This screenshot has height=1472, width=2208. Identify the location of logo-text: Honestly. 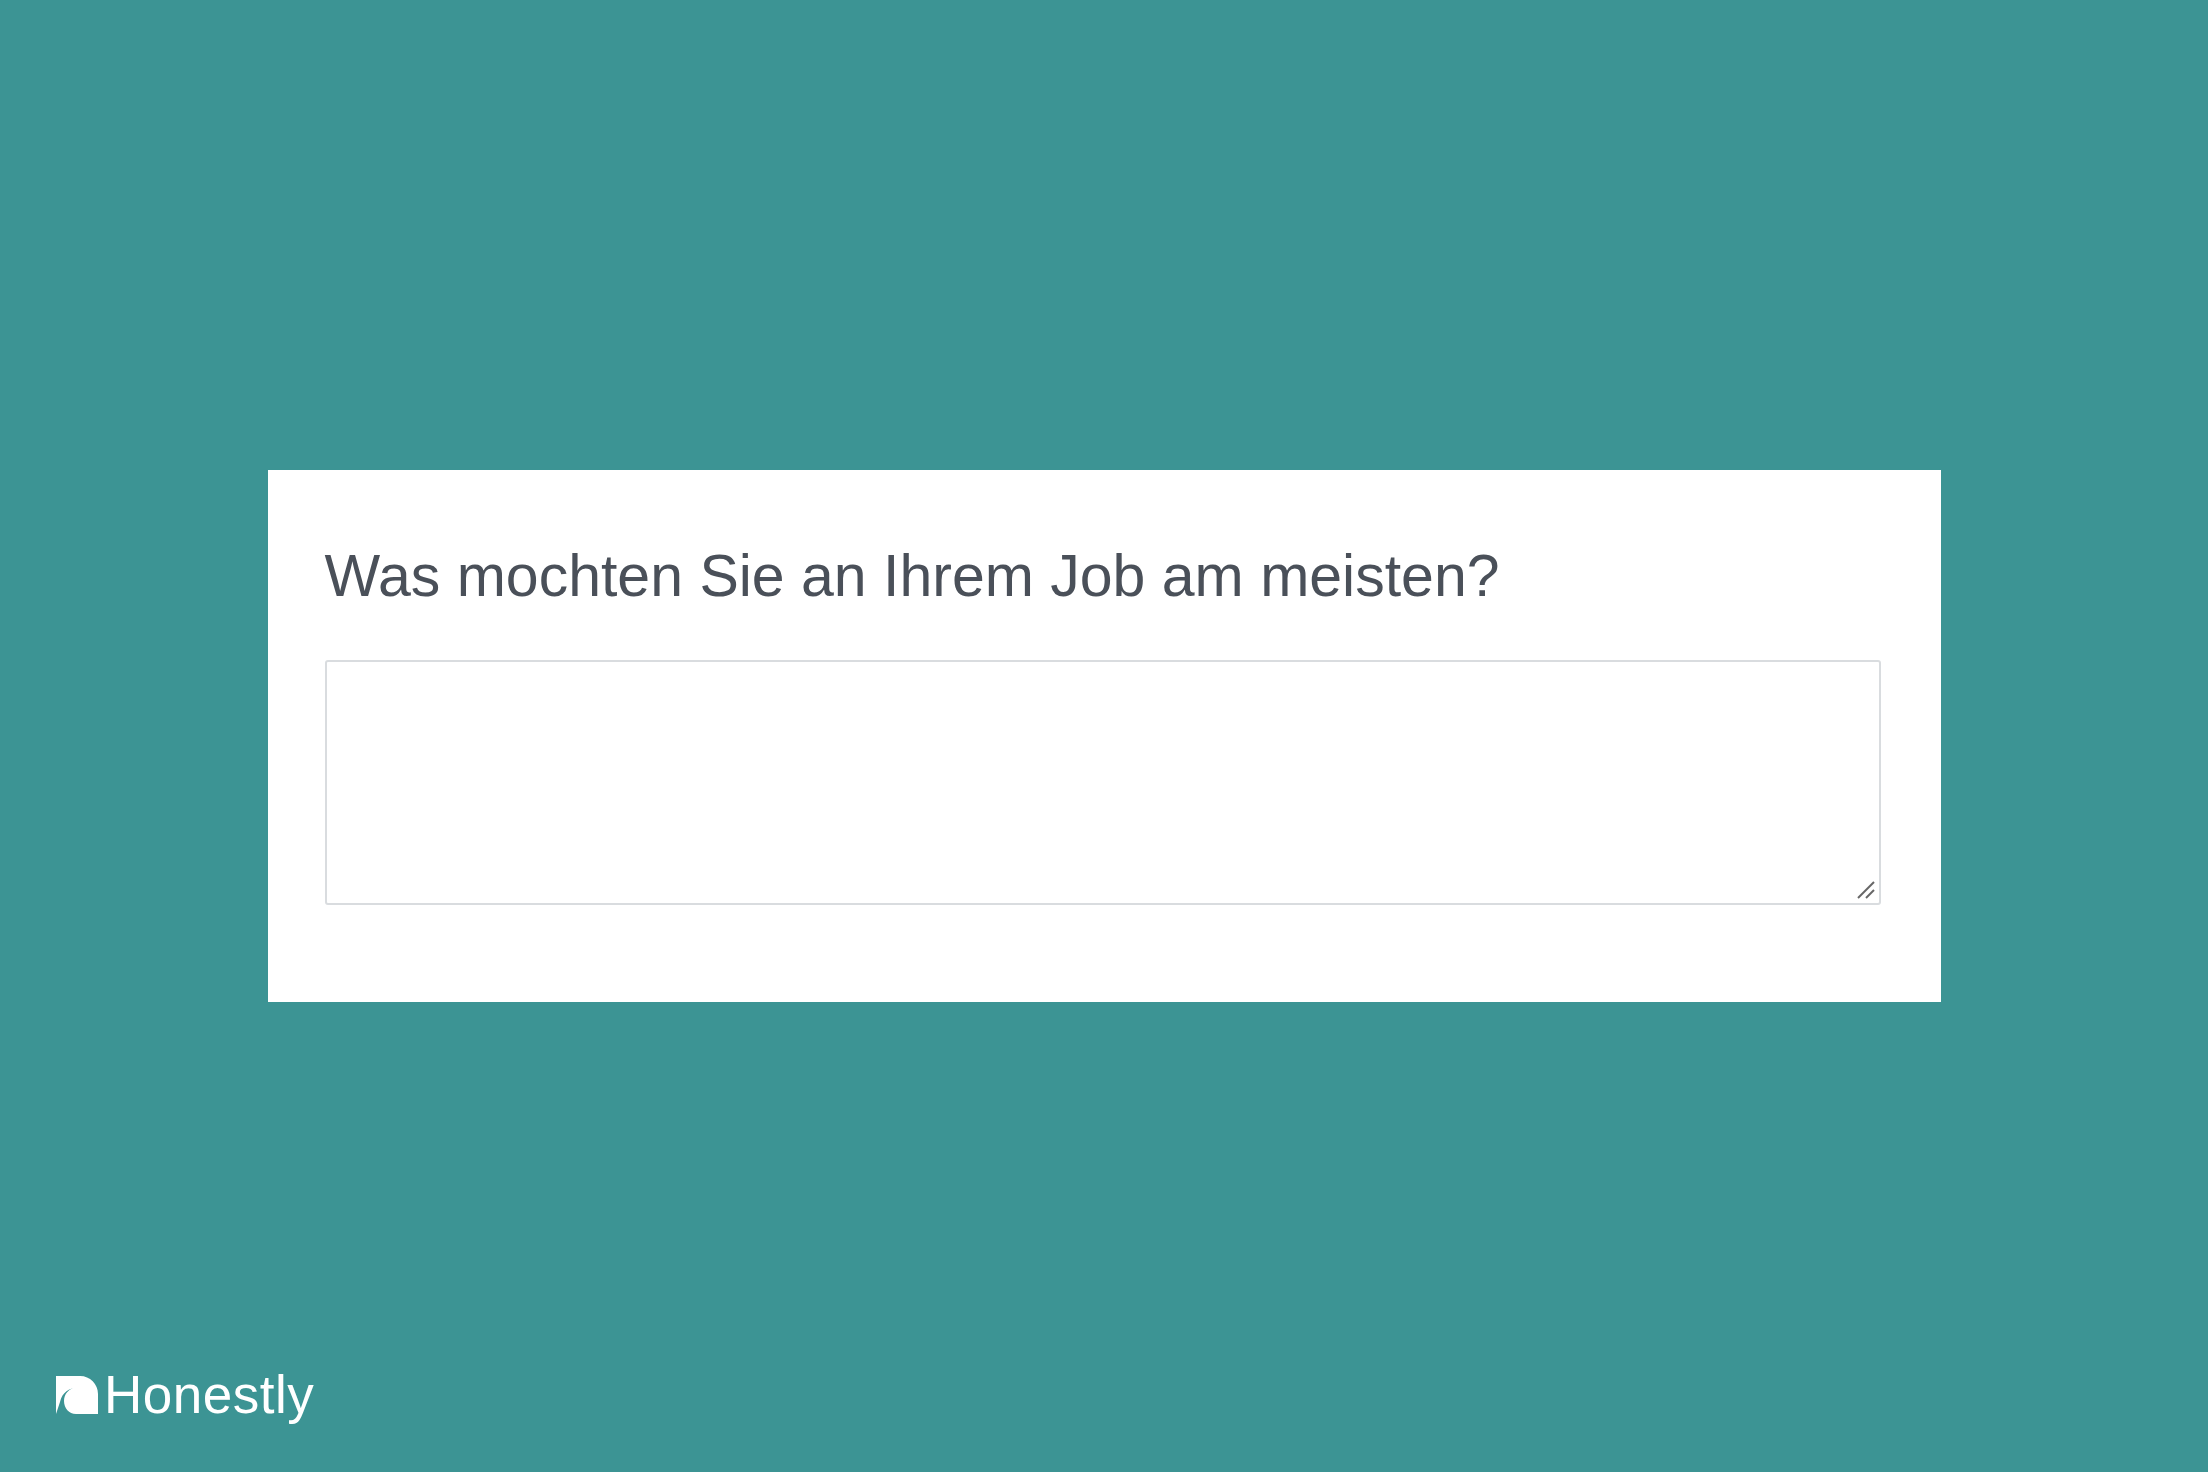
(209, 1395).